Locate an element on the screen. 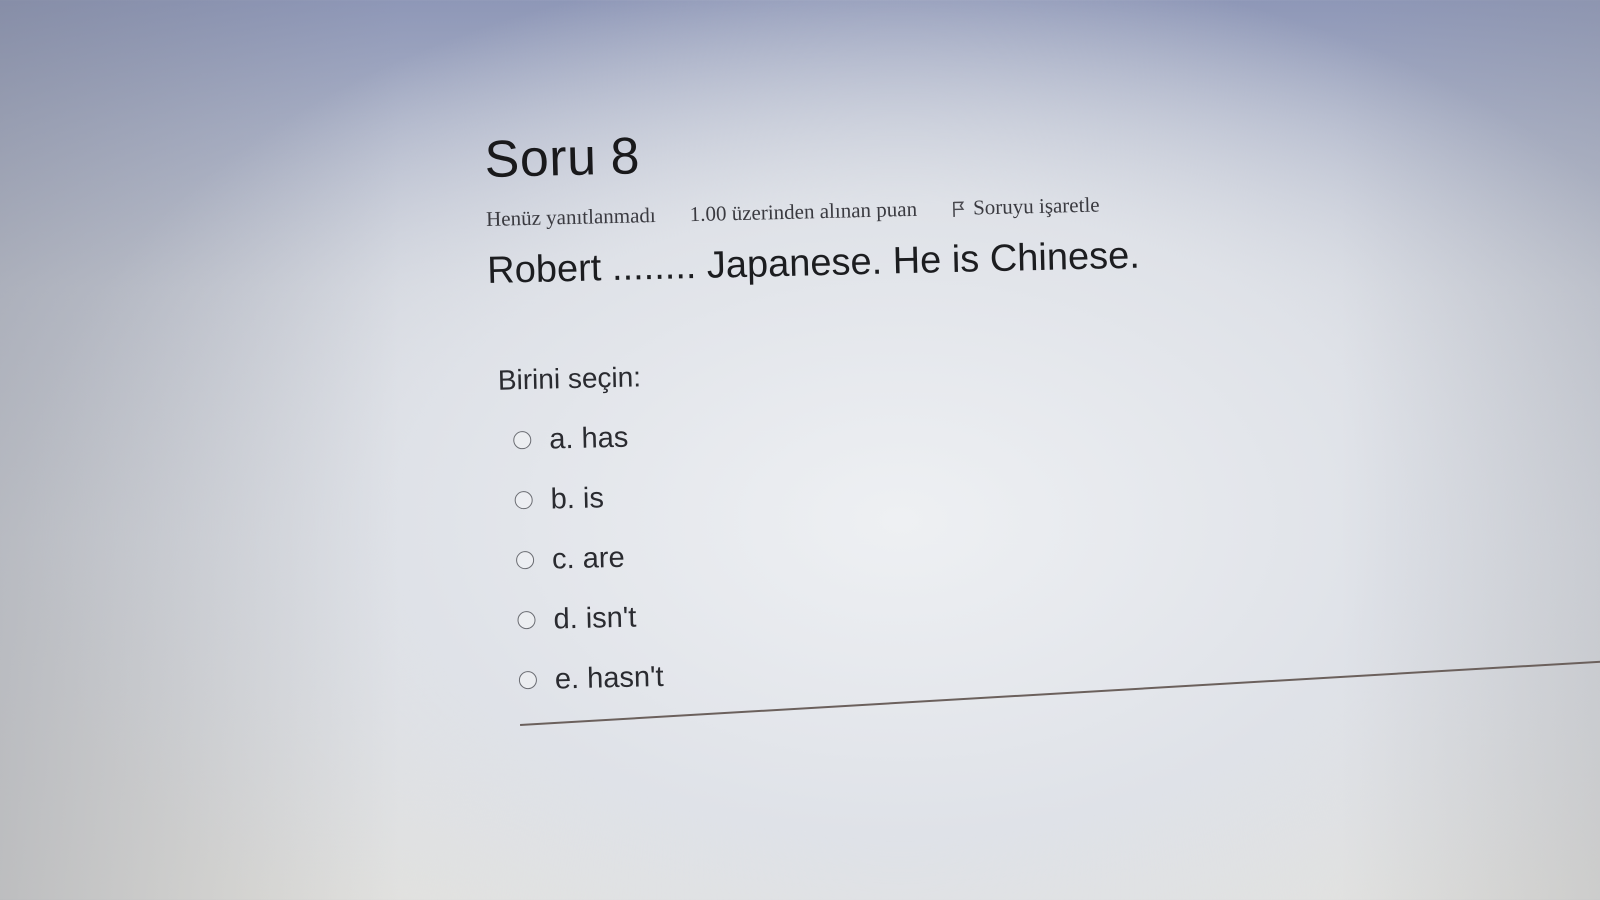  flag-icon is located at coordinates (959, 209).